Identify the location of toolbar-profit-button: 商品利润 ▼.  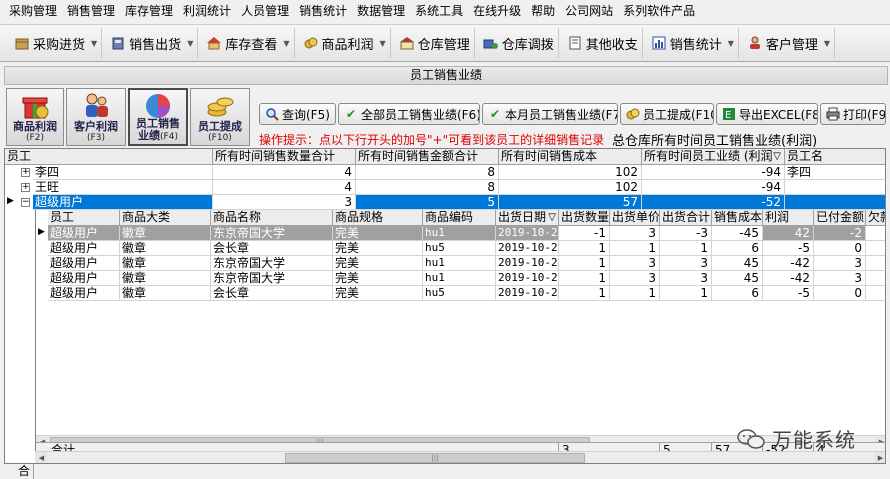
(344, 43).